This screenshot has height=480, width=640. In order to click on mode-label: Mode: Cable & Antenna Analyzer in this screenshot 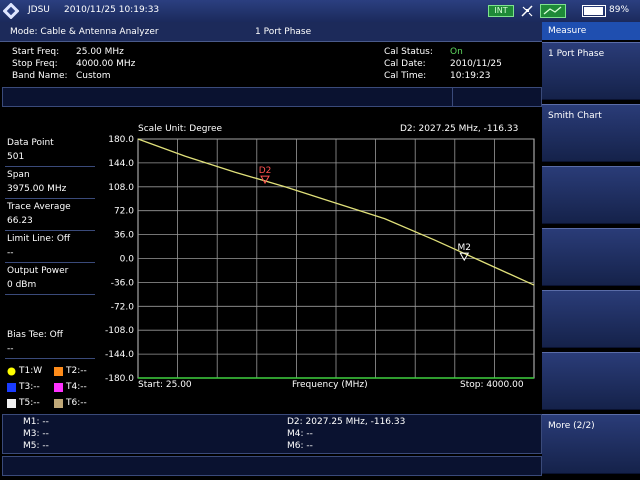, I will do `click(84, 32)`.